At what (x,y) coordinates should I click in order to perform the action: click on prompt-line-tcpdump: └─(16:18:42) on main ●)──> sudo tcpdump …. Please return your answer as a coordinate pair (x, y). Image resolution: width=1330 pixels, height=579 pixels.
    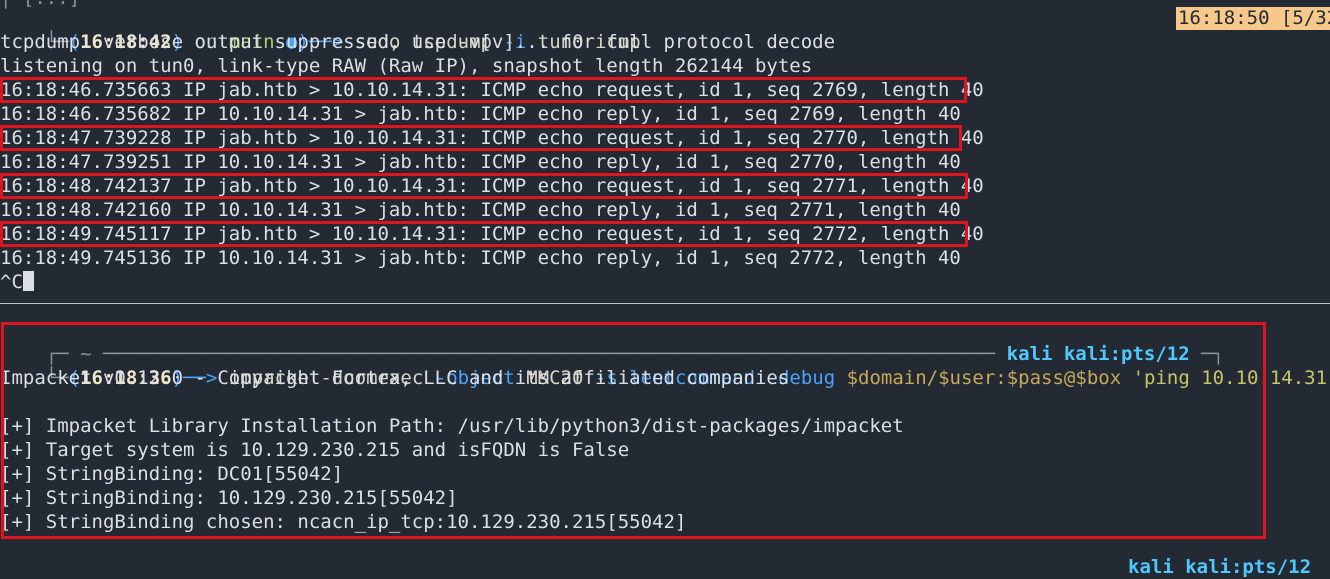
    Looking at the image, I should click on (343, 42).